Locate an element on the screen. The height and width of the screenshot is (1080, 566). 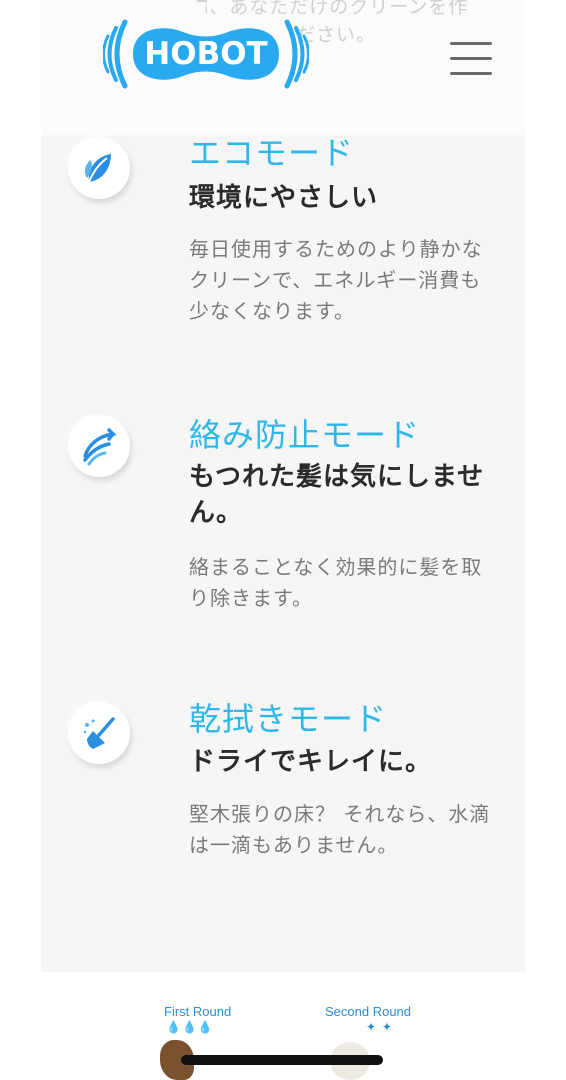
logo-text: HOBOT is located at coordinates (206, 54).